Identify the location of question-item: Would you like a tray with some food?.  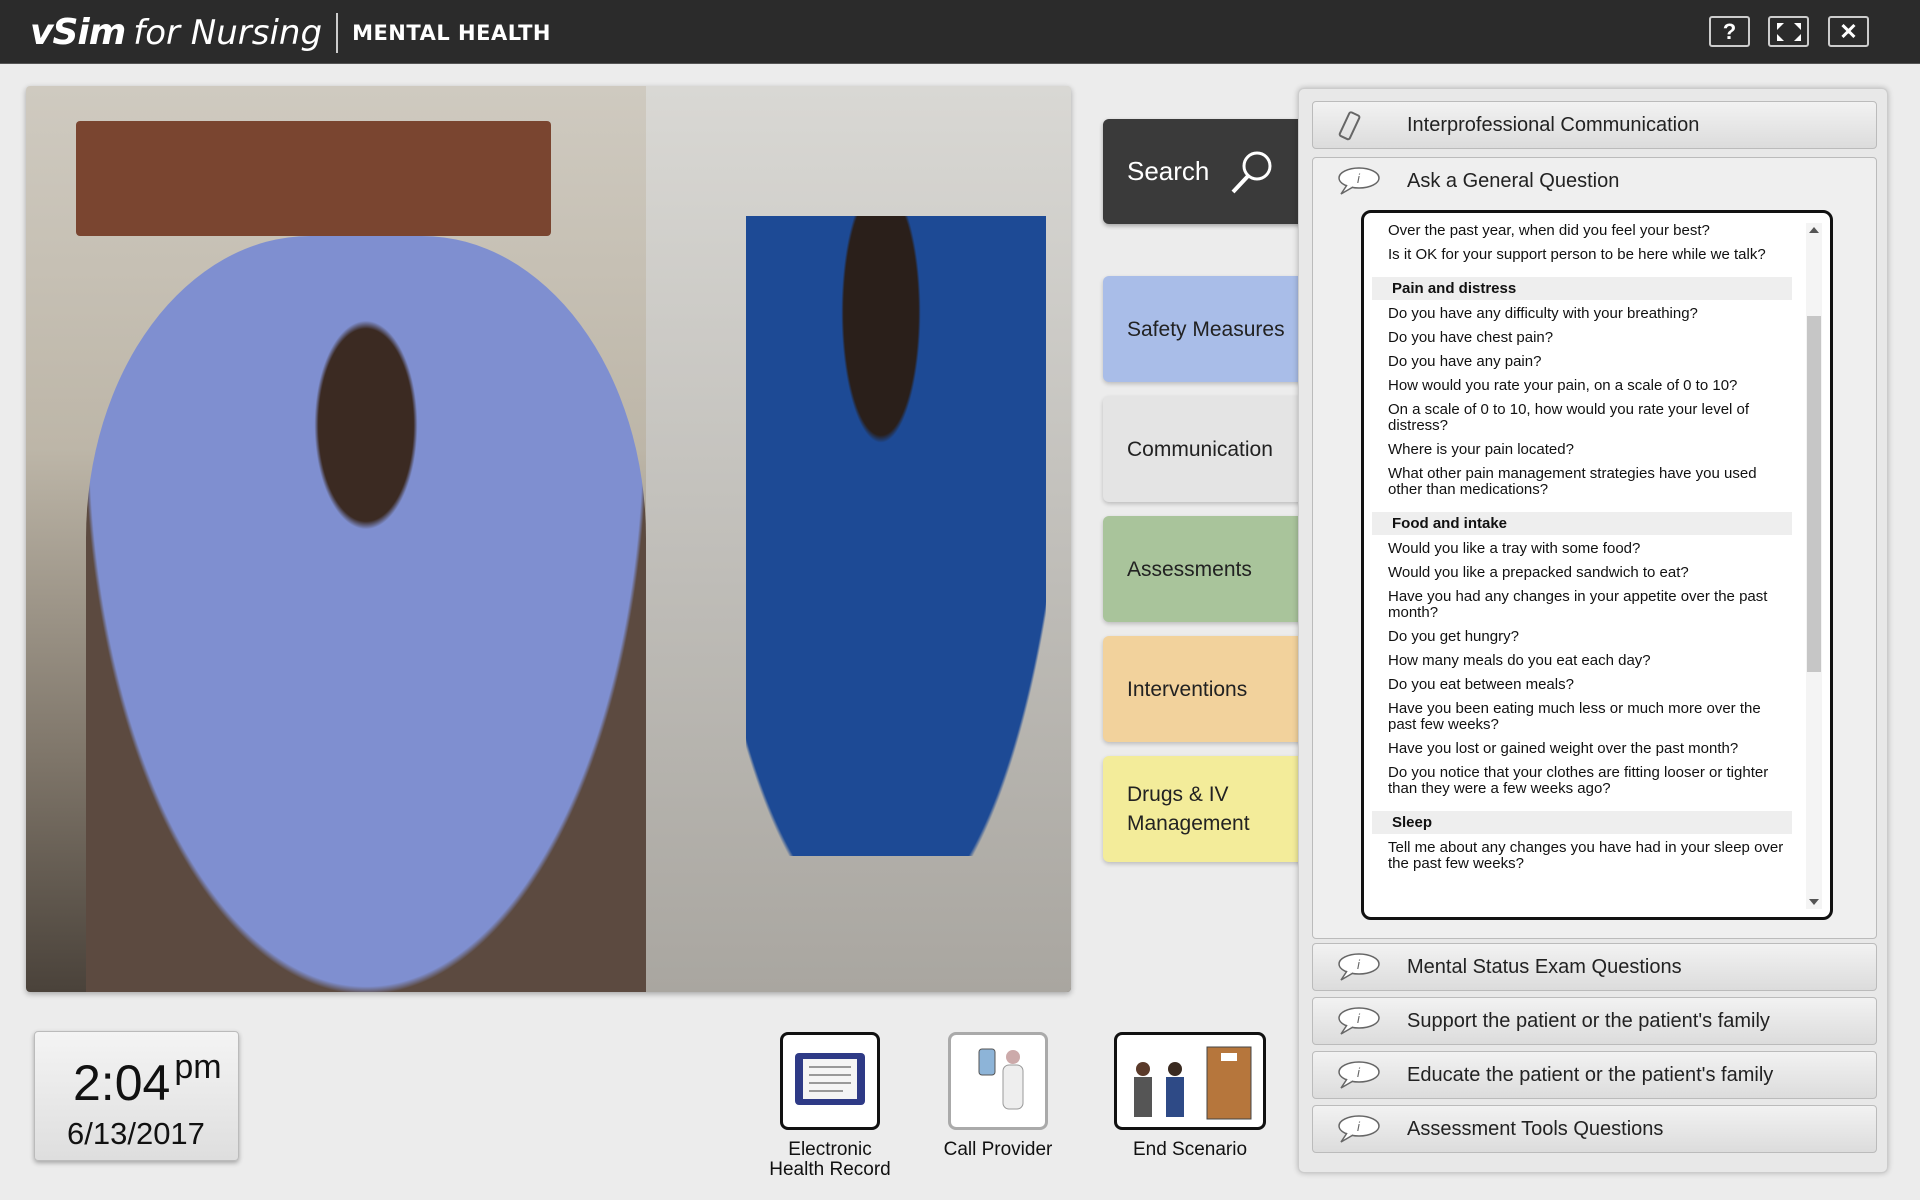
(1582, 549).